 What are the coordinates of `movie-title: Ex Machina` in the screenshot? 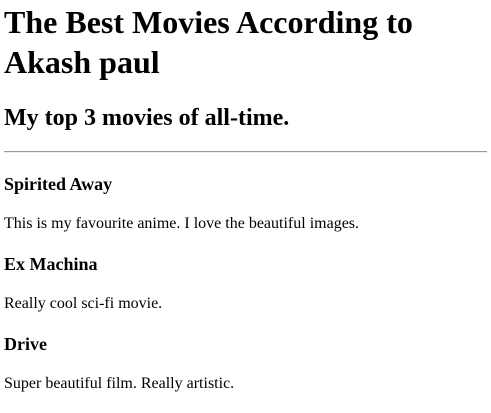 It's located at (51, 264).